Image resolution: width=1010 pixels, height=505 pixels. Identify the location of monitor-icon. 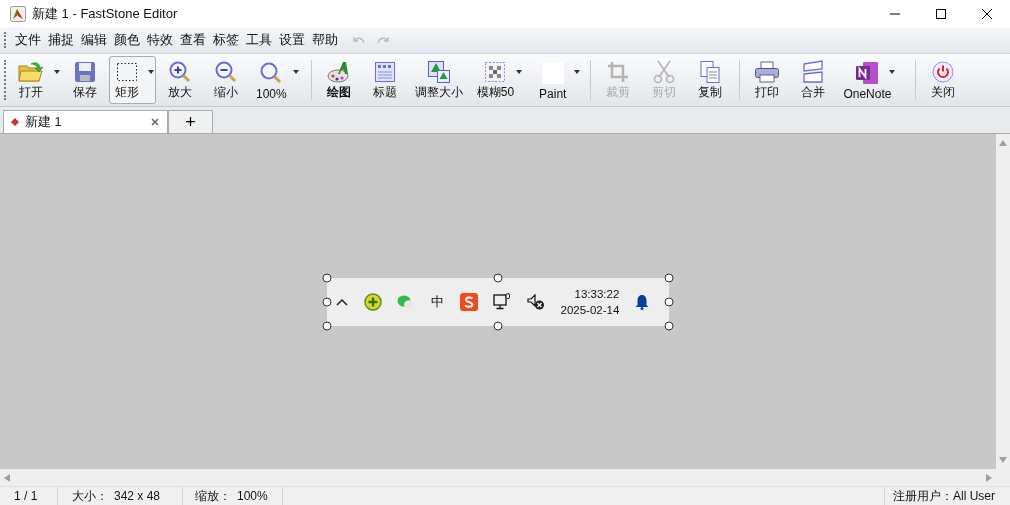
(502, 301).